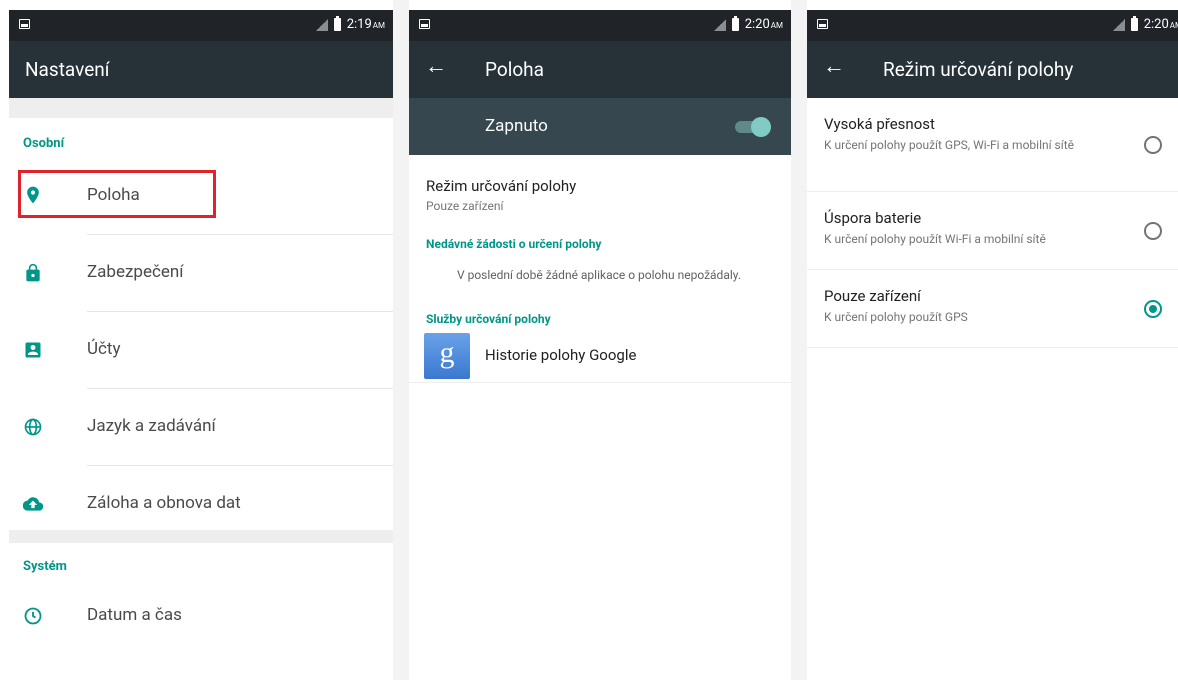 The width and height of the screenshot is (1178, 680). What do you see at coordinates (67, 69) in the screenshot?
I see `page-title: Nastavení` at bounding box center [67, 69].